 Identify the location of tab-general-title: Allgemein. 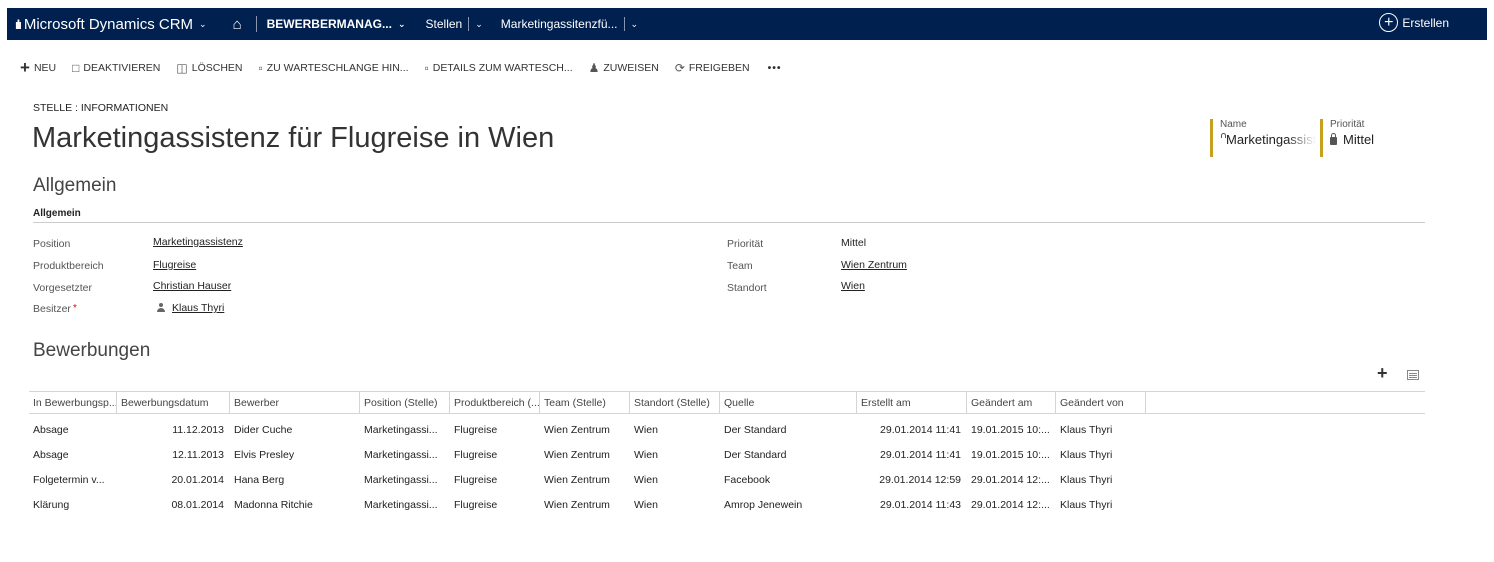
(74, 186).